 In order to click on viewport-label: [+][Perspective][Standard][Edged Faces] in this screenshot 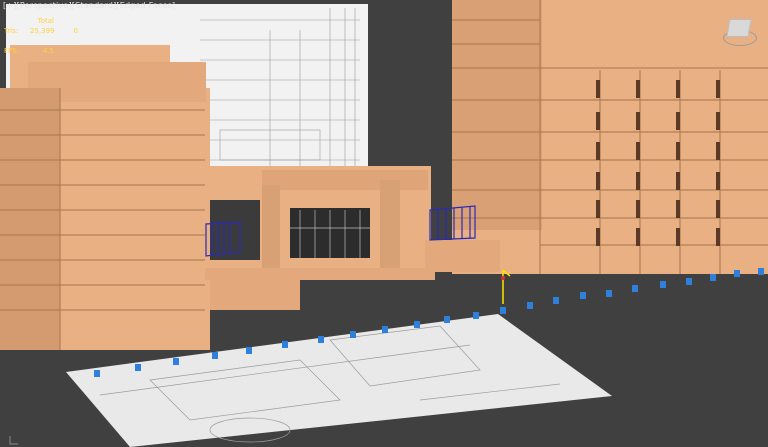, I will do `click(89, 5)`.